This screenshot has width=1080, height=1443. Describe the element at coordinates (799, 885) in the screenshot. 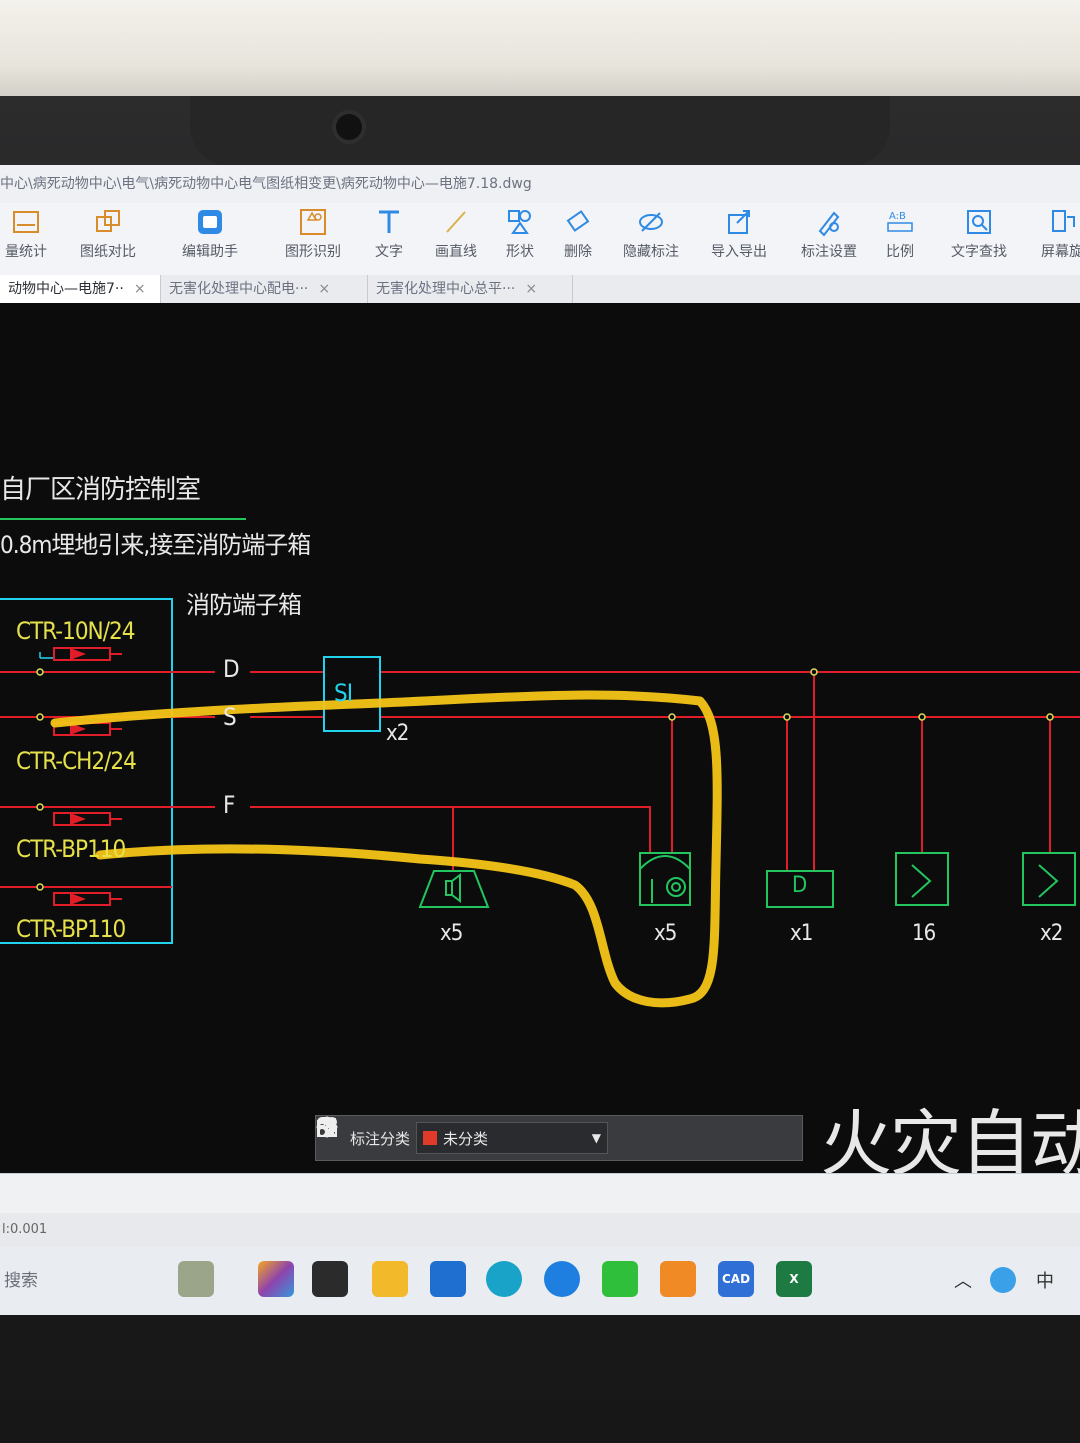

I see `d-box-label: D` at that location.